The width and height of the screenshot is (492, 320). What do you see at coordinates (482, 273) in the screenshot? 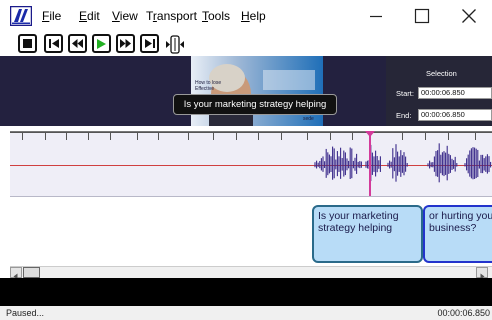
I see `scroll-right-button` at bounding box center [482, 273].